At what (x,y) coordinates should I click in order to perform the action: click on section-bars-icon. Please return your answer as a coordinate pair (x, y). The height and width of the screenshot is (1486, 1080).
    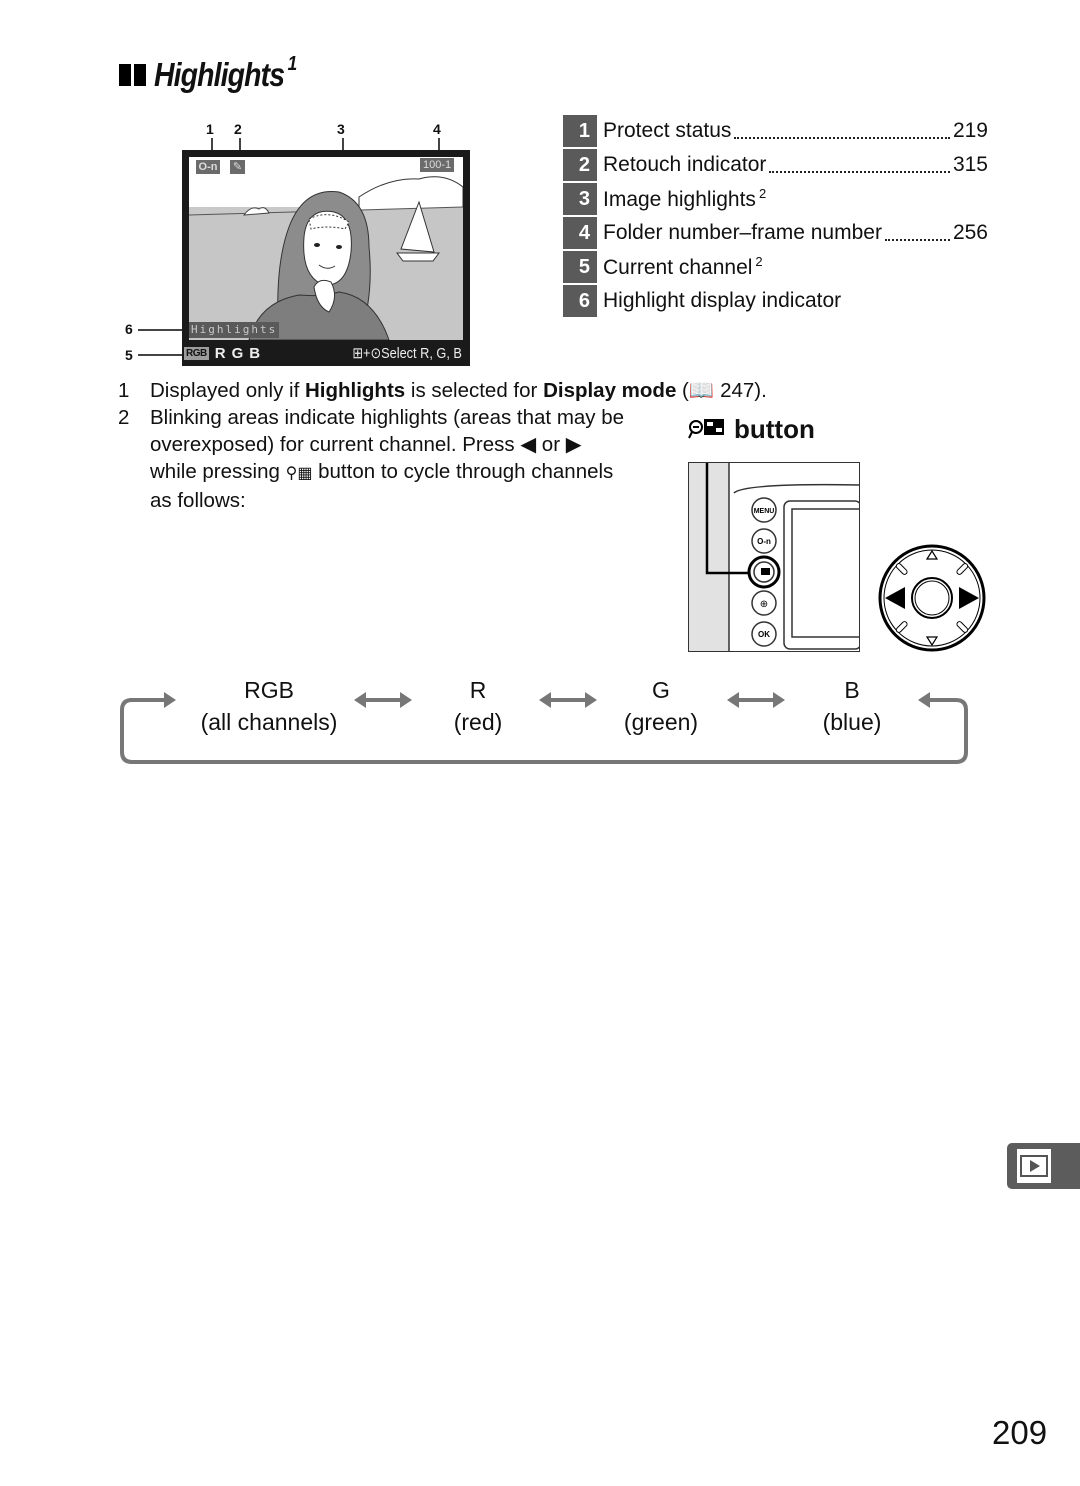
    Looking at the image, I should click on (132, 75).